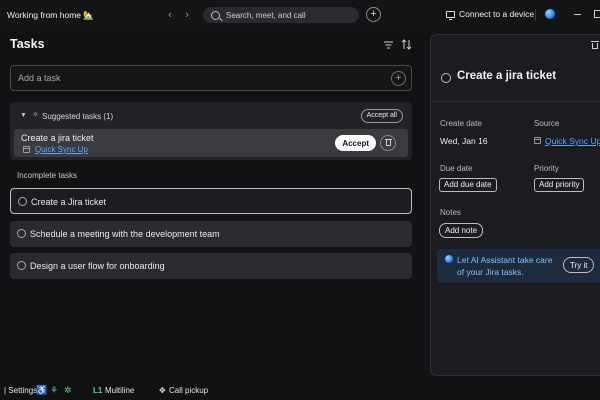 Image resolution: width=600 pixels, height=400 pixels. Describe the element at coordinates (97, 266) in the screenshot. I see `task-label: Design a user flow for onboarding` at that location.